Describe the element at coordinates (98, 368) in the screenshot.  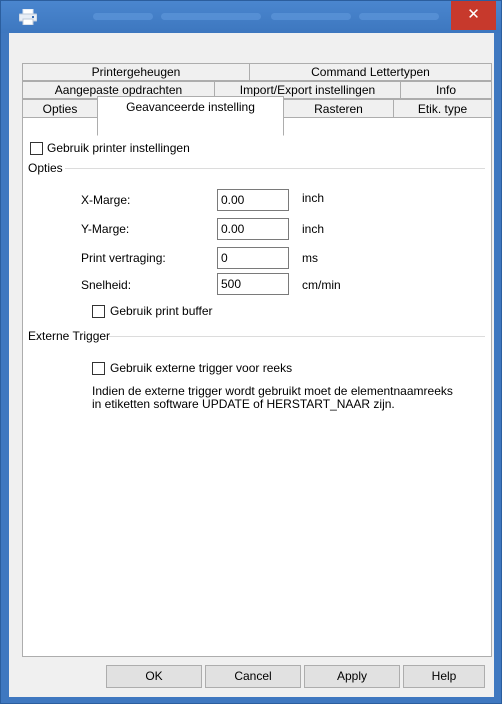
I see `external-trigger-checkbox` at that location.